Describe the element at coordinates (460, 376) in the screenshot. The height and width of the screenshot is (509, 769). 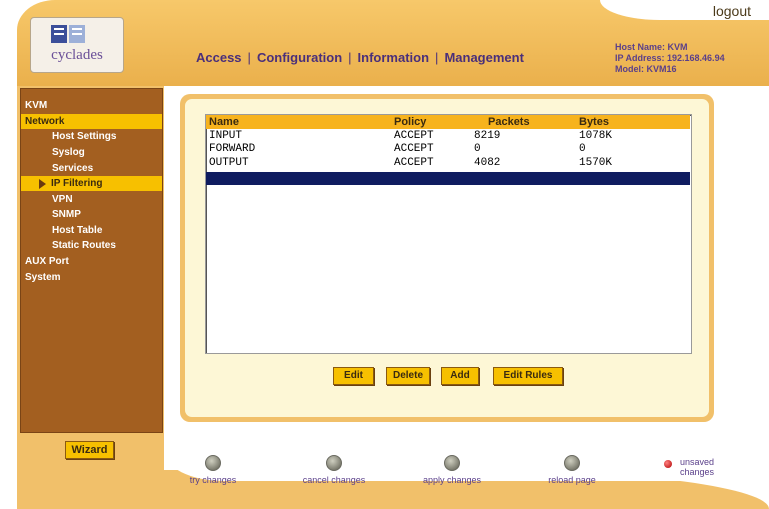
I see `add-button: Add` at that location.